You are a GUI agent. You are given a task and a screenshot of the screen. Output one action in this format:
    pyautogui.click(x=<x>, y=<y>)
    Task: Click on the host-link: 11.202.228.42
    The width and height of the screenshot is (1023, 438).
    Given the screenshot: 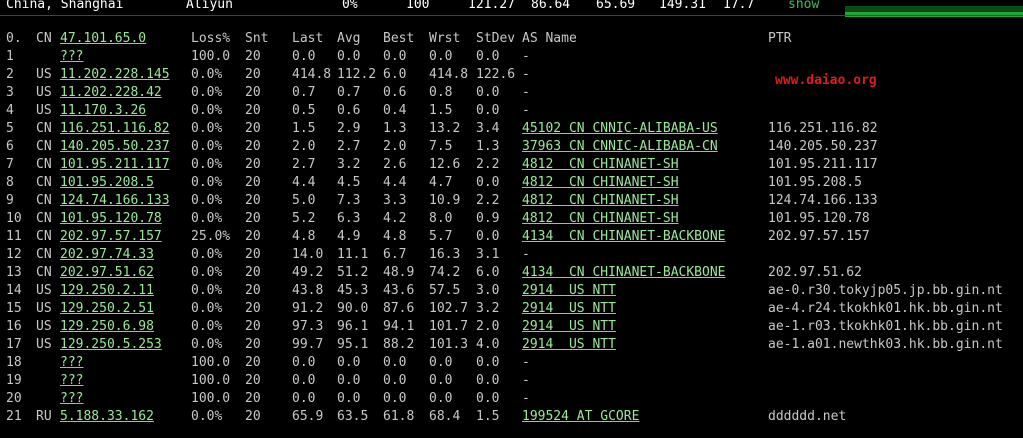 What is the action you would take?
    pyautogui.click(x=111, y=93)
    